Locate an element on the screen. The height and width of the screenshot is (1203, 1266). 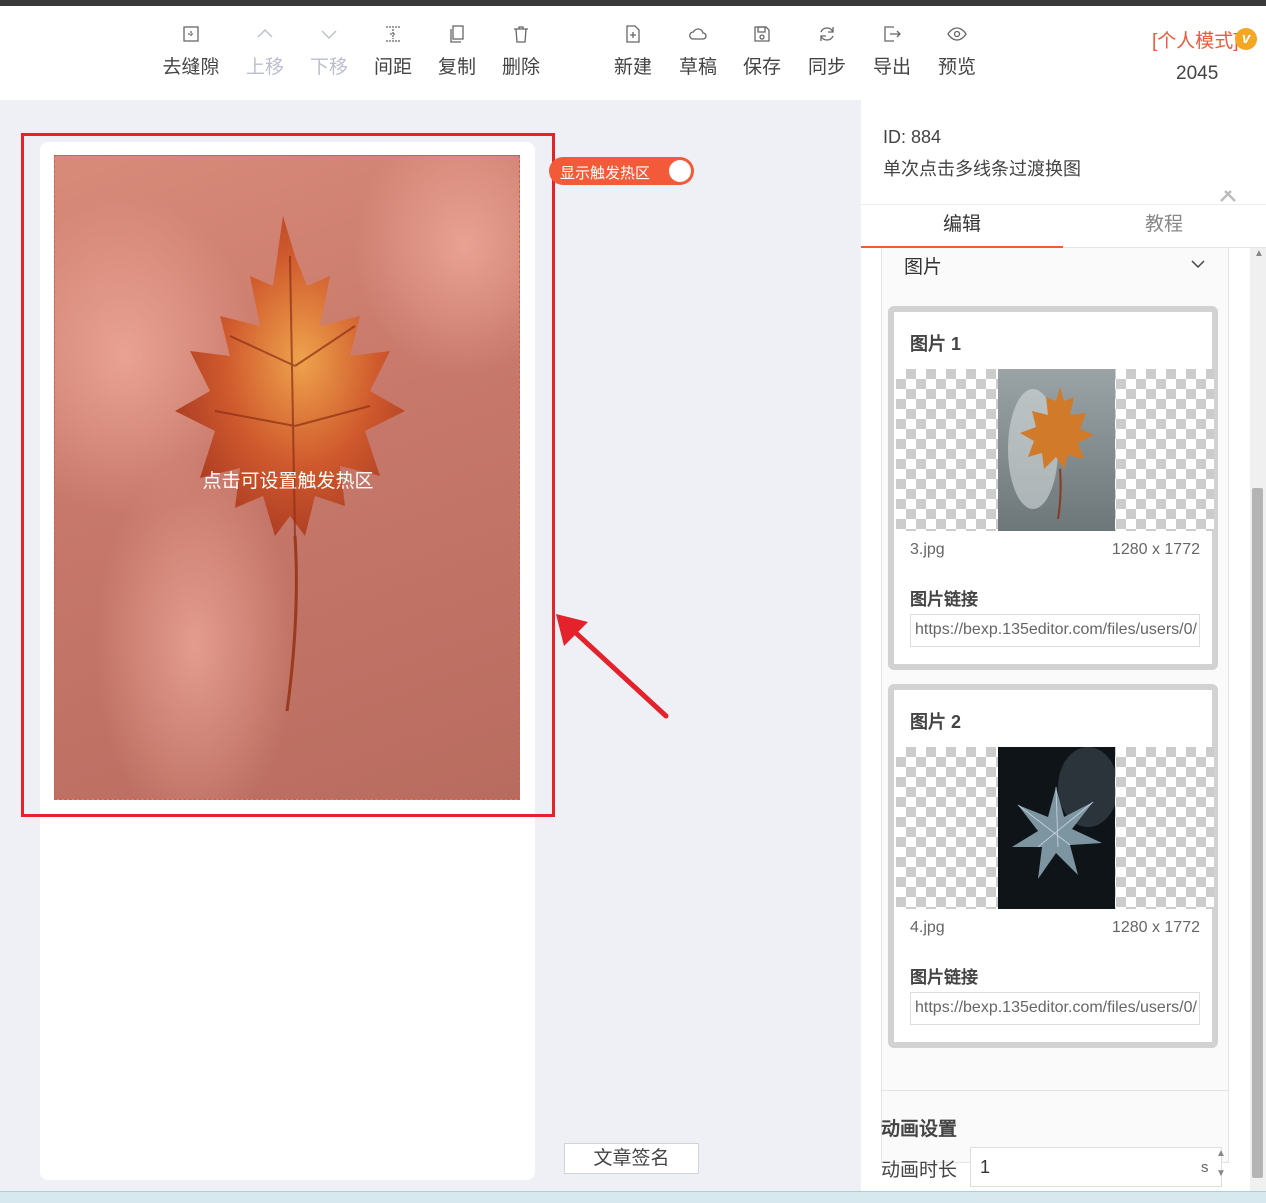
copy-icon is located at coordinates (457, 37).